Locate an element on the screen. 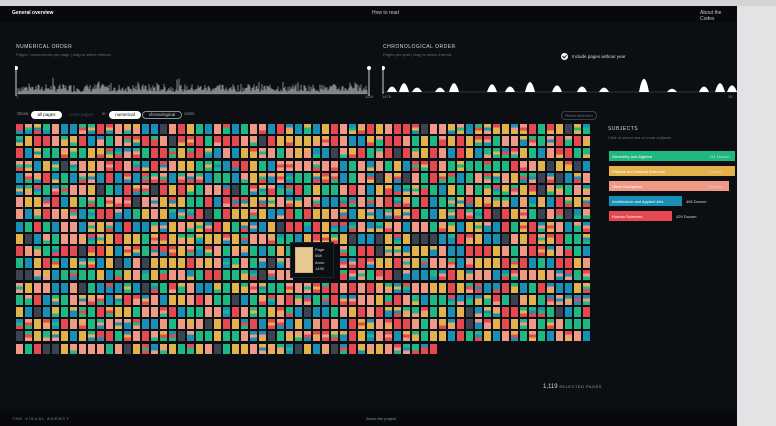 Image resolution: width=776 pixels, height=426 pixels. nav-about-codex: About the Codex is located at coordinates (718, 16).